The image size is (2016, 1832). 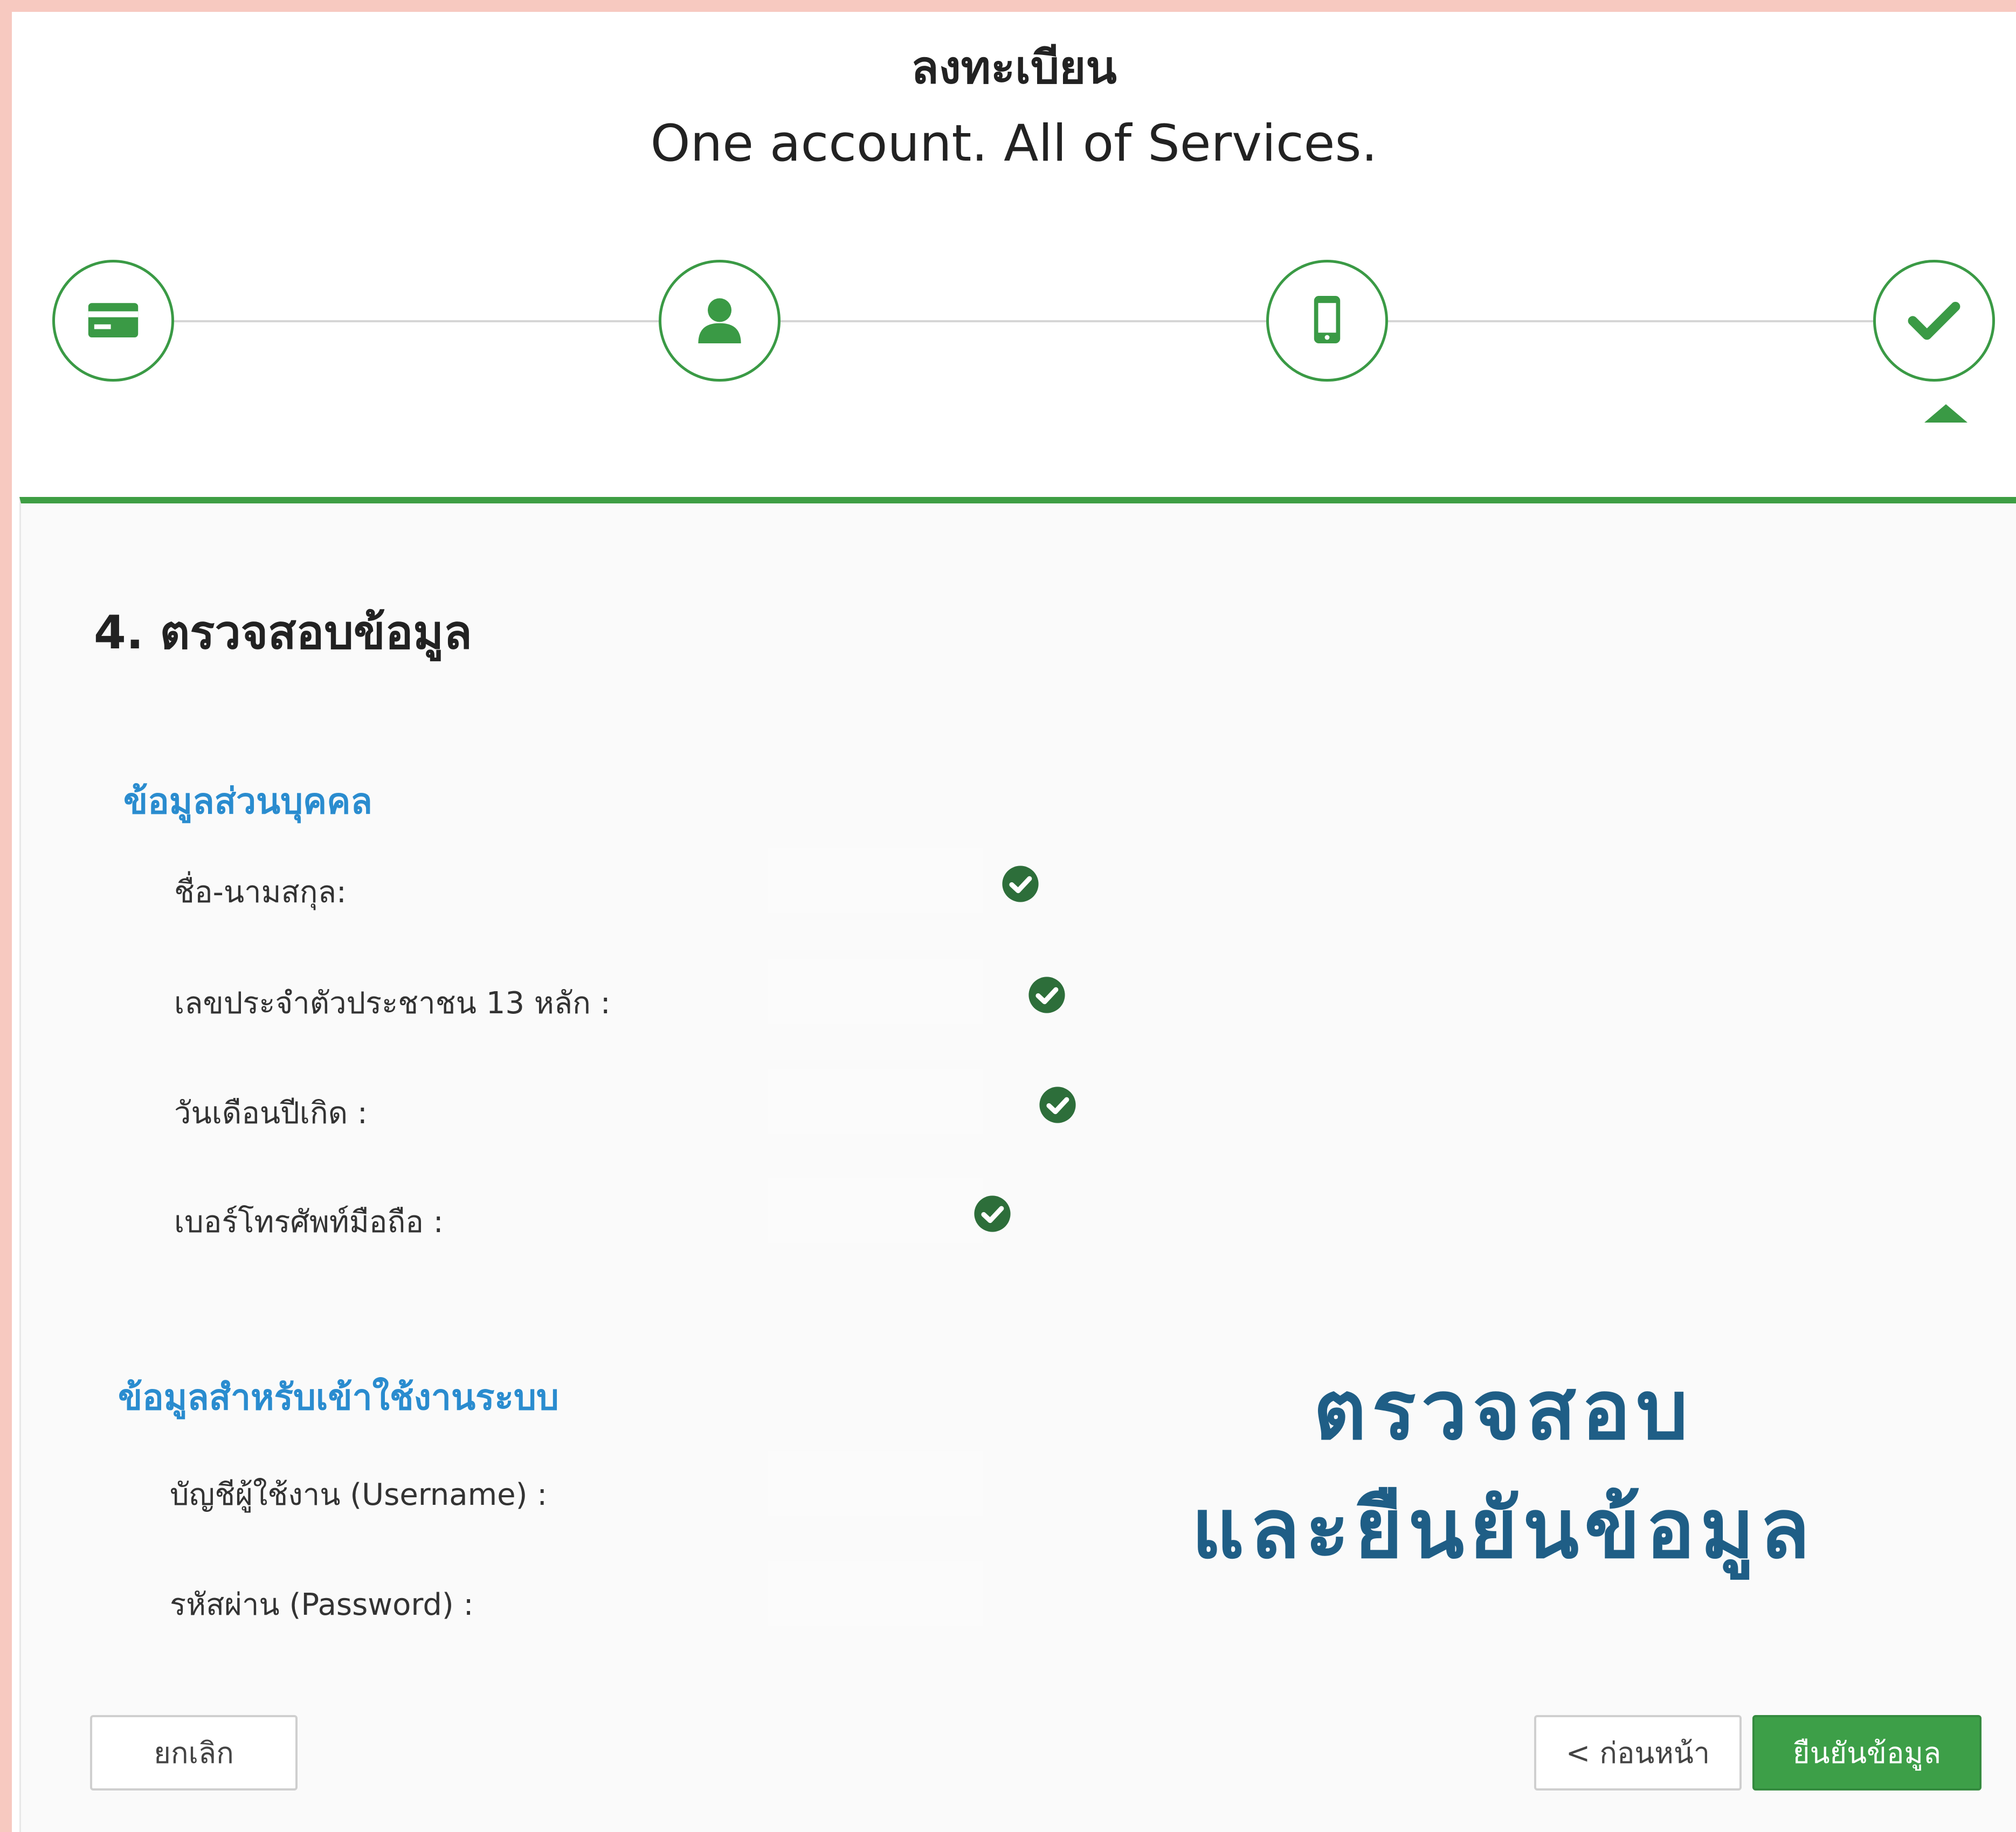 I want to click on page-title: ลงทะเบียน, so click(x=1014, y=68).